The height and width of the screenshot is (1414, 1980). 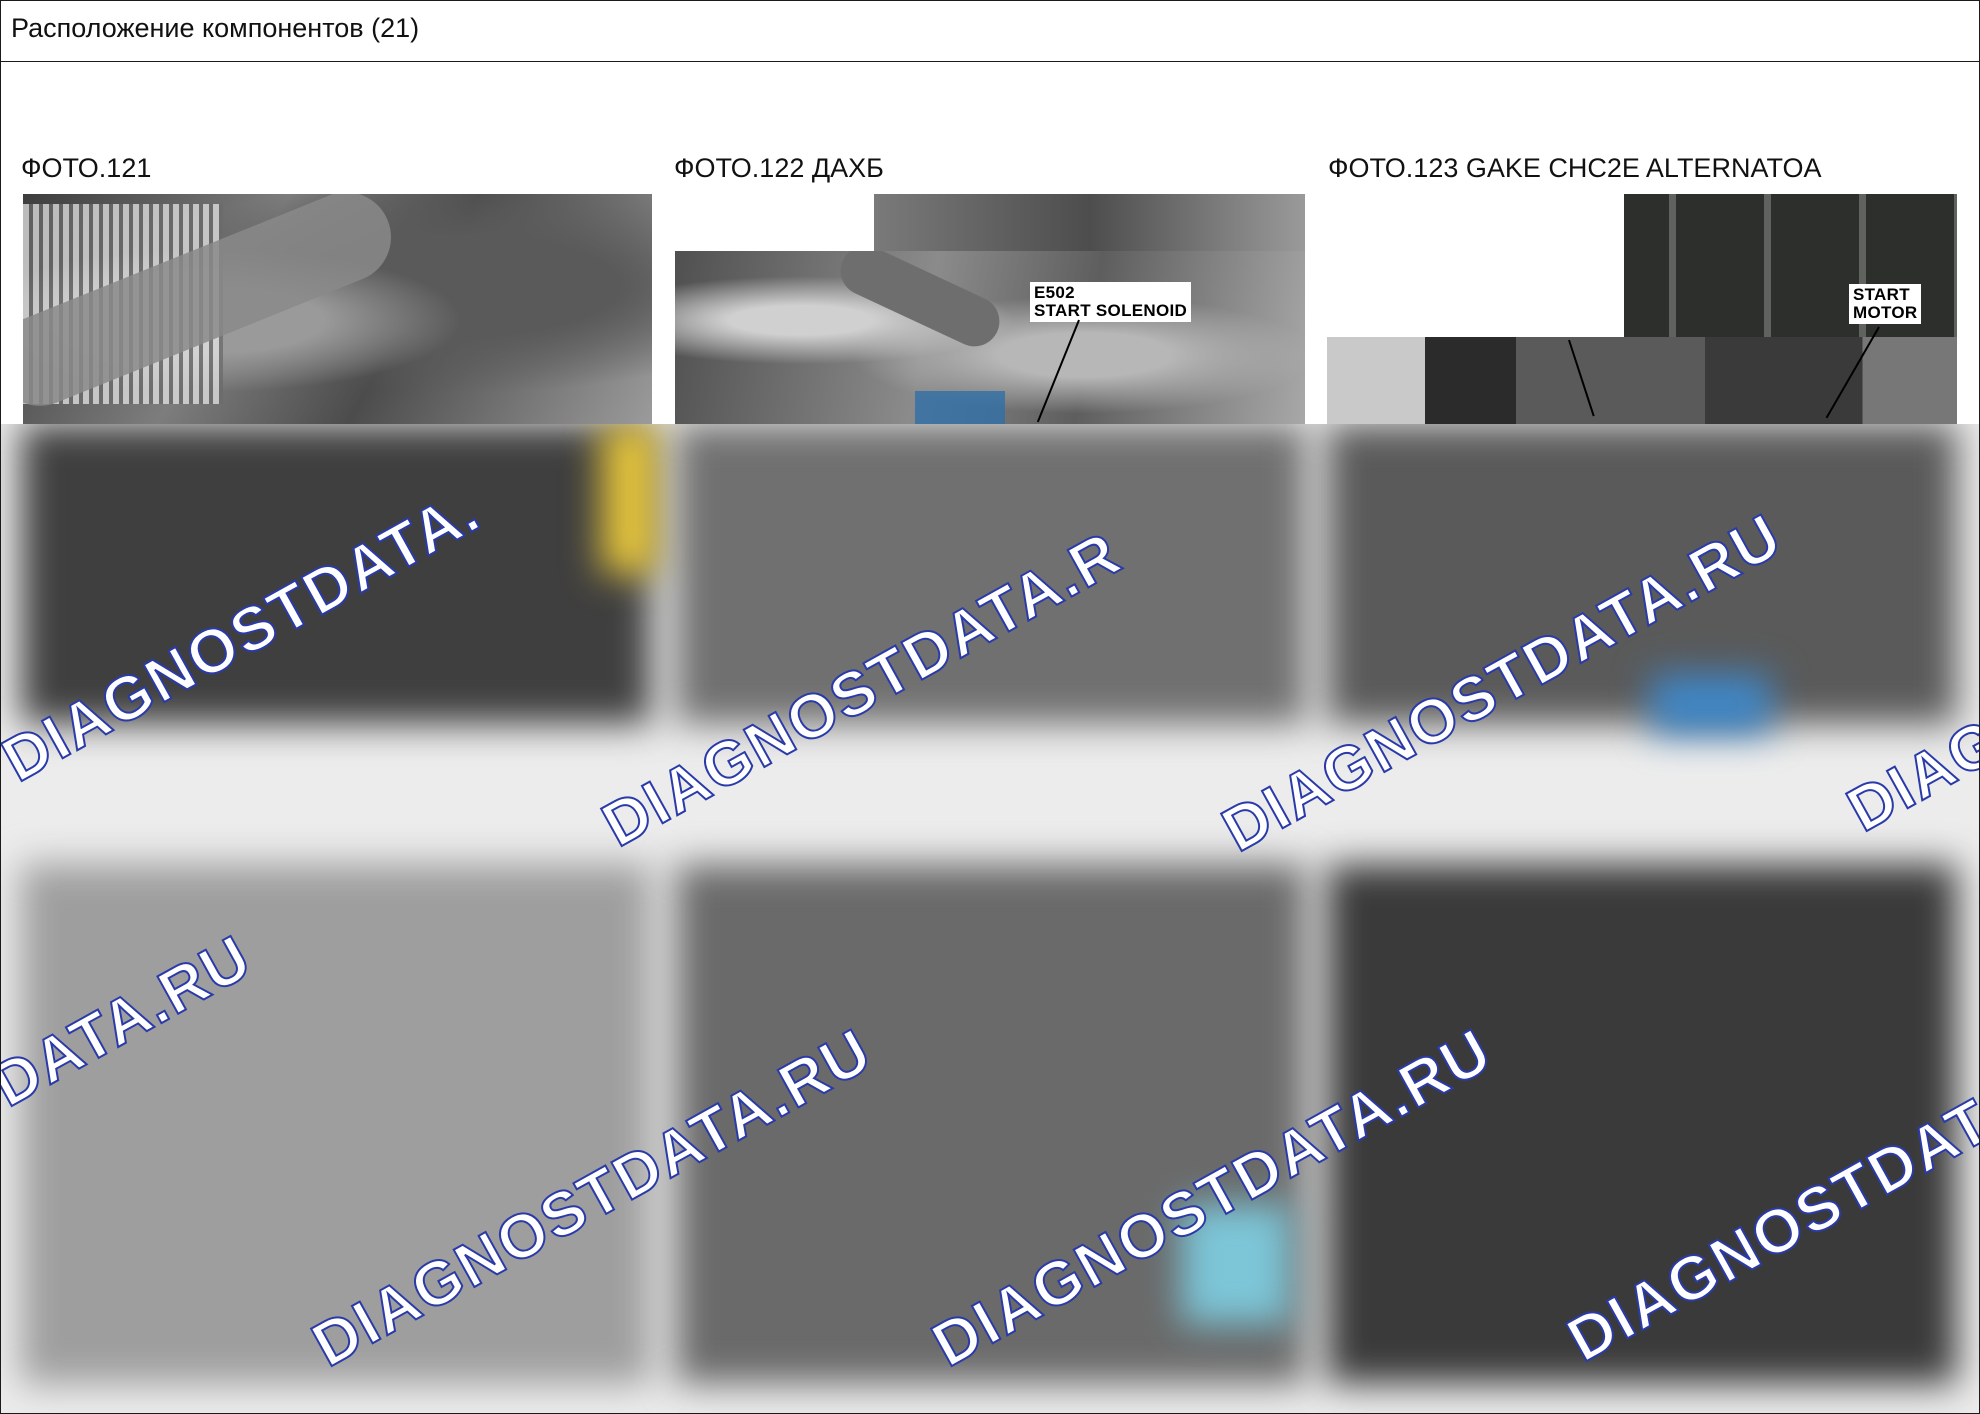 I want to click on callout-connector-code: E502, so click(x=1054, y=292).